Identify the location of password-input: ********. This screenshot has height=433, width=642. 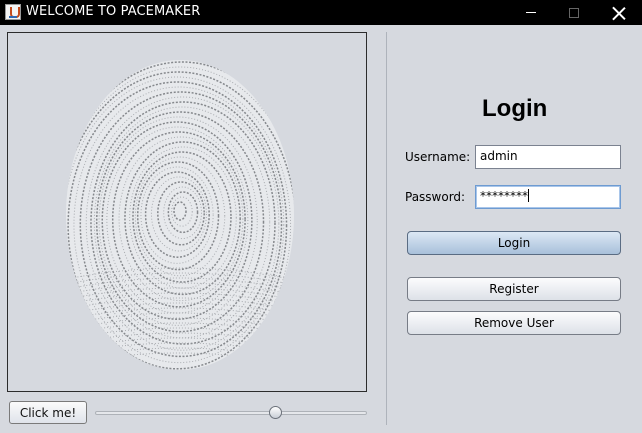
(548, 197).